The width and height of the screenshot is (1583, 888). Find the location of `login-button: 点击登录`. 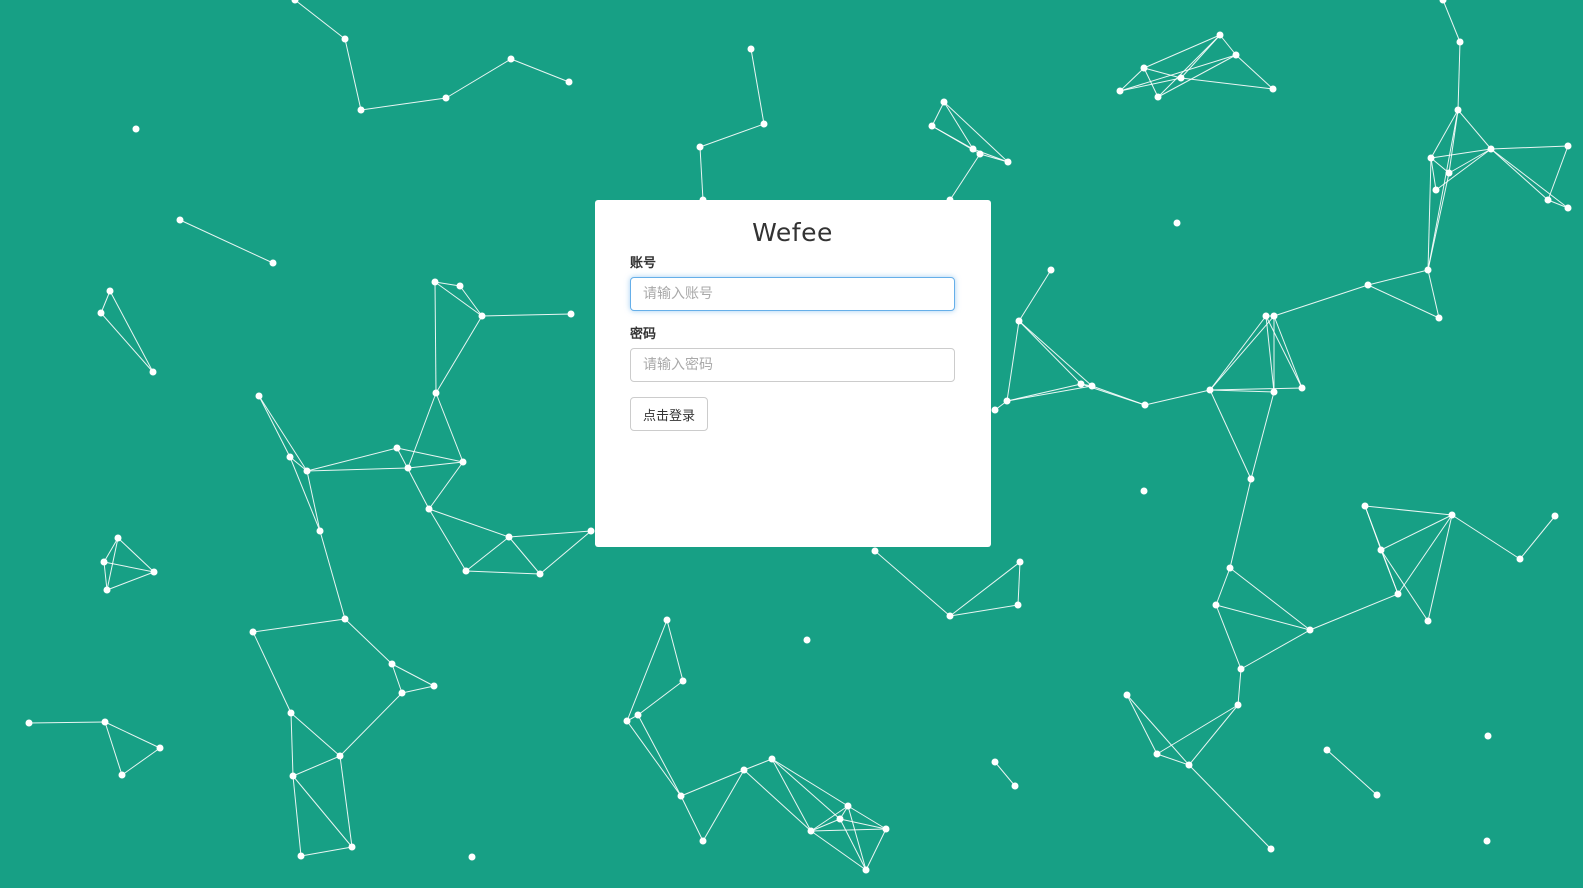

login-button: 点击登录 is located at coordinates (669, 414).